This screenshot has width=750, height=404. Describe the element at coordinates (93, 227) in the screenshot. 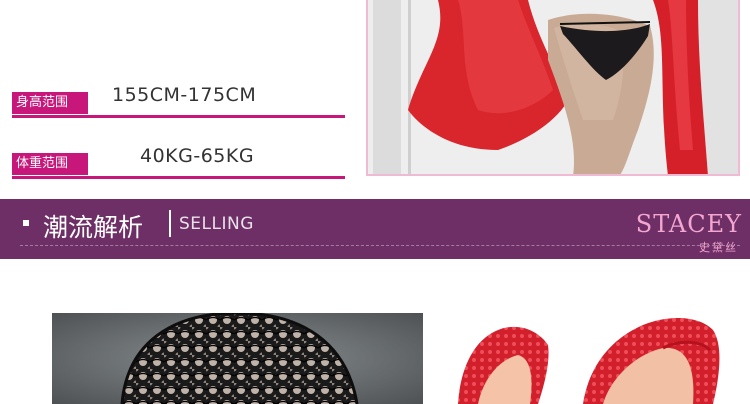

I see `banner-title-cn: 潮流解析` at that location.